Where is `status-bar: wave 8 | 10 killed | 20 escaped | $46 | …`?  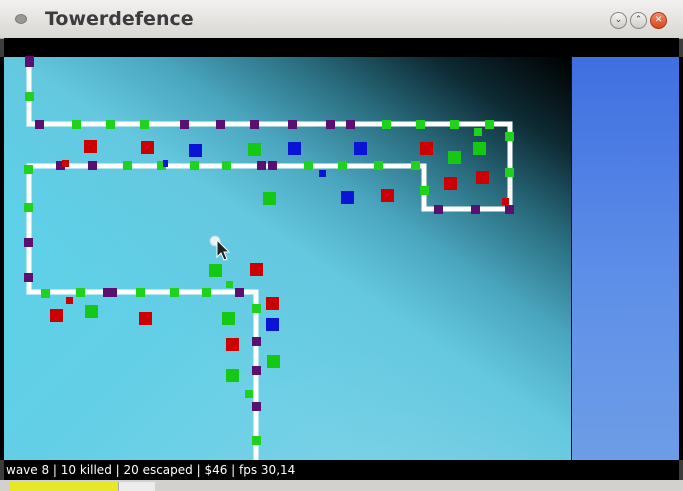
status-bar: wave 8 | 10 killed | 20 escaped | $46 | … is located at coordinates (341, 470).